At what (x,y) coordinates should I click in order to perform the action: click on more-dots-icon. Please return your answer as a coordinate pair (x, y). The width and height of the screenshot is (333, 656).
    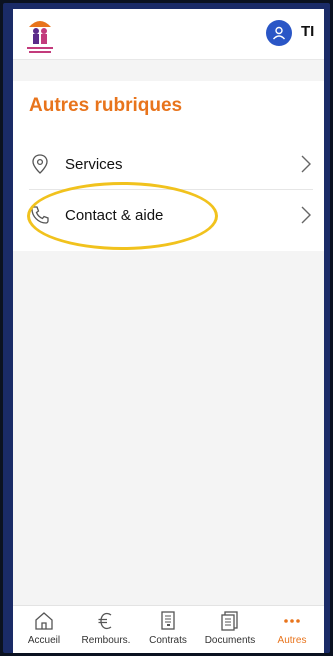
    Looking at the image, I should click on (292, 621).